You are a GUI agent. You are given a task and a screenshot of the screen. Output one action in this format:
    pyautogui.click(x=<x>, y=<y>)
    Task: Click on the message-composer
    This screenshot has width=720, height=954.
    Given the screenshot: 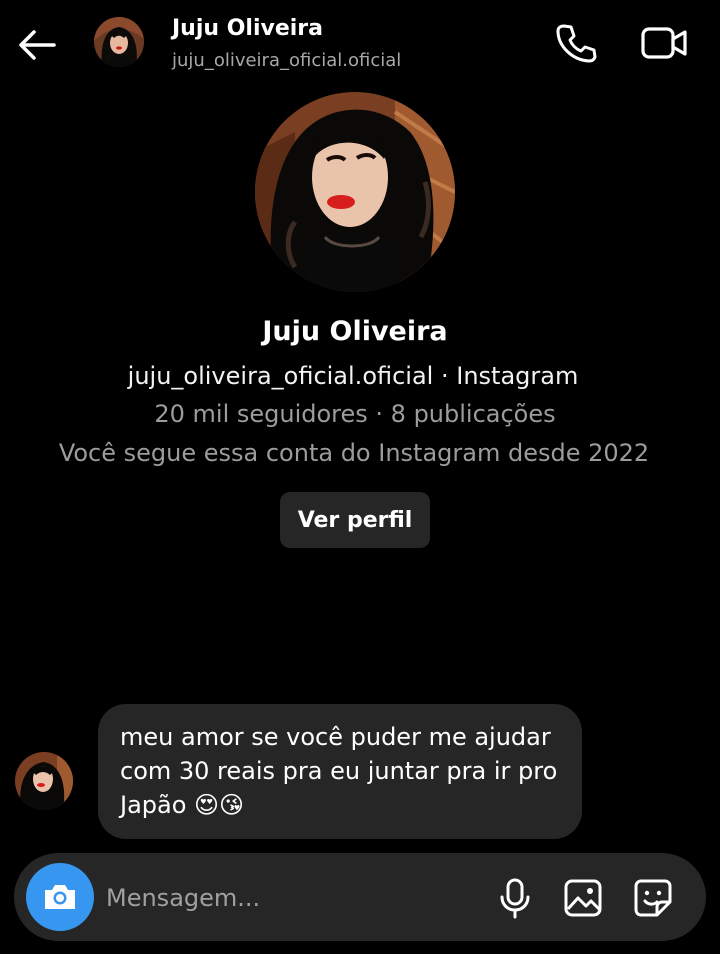 What is the action you would take?
    pyautogui.click(x=360, y=897)
    